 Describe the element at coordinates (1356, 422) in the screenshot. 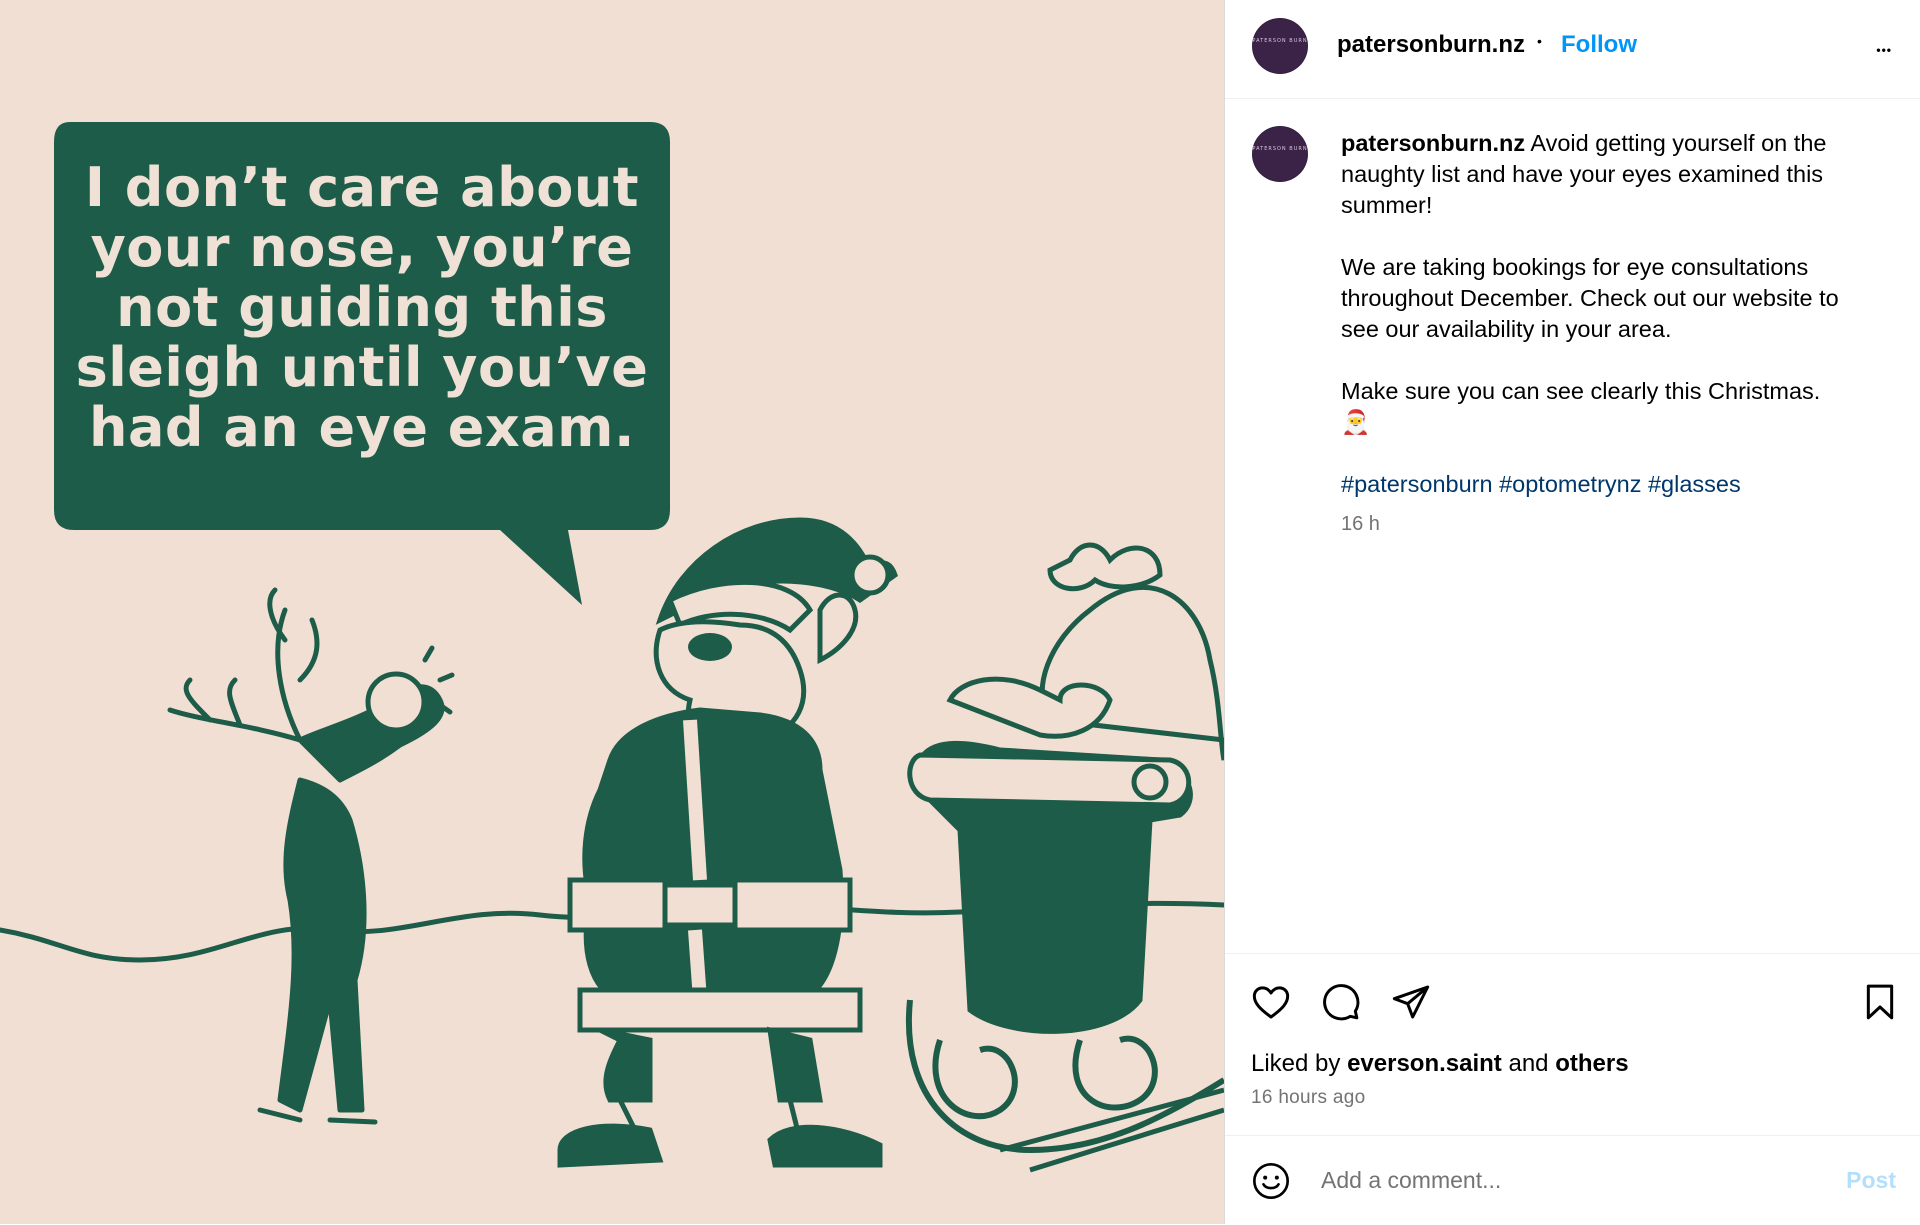

I see `caption-emoji: 🎅` at that location.